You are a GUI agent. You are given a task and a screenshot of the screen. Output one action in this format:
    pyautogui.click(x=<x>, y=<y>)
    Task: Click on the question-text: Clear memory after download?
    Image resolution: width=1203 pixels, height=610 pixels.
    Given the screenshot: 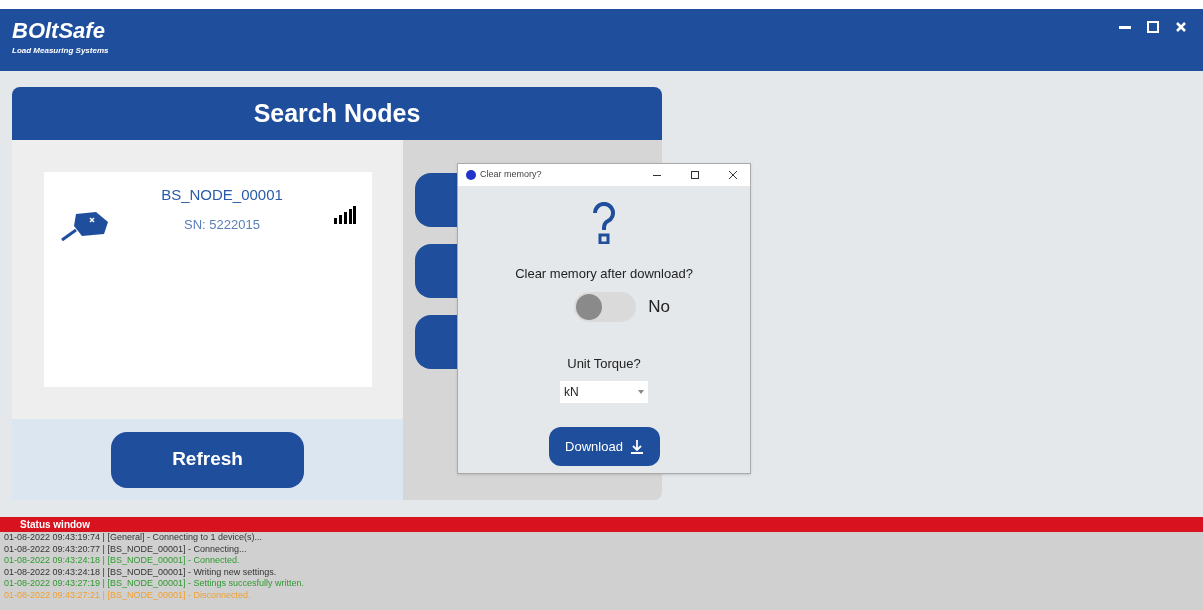 What is the action you would take?
    pyautogui.click(x=604, y=274)
    